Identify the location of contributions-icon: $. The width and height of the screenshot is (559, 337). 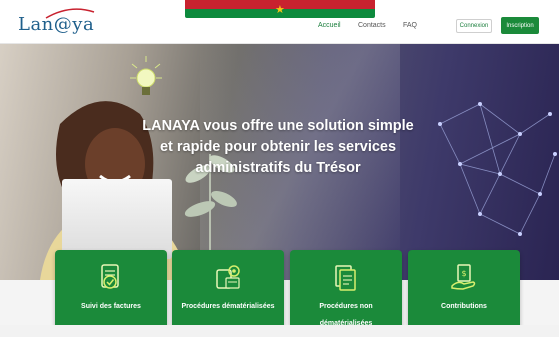
(463, 277).